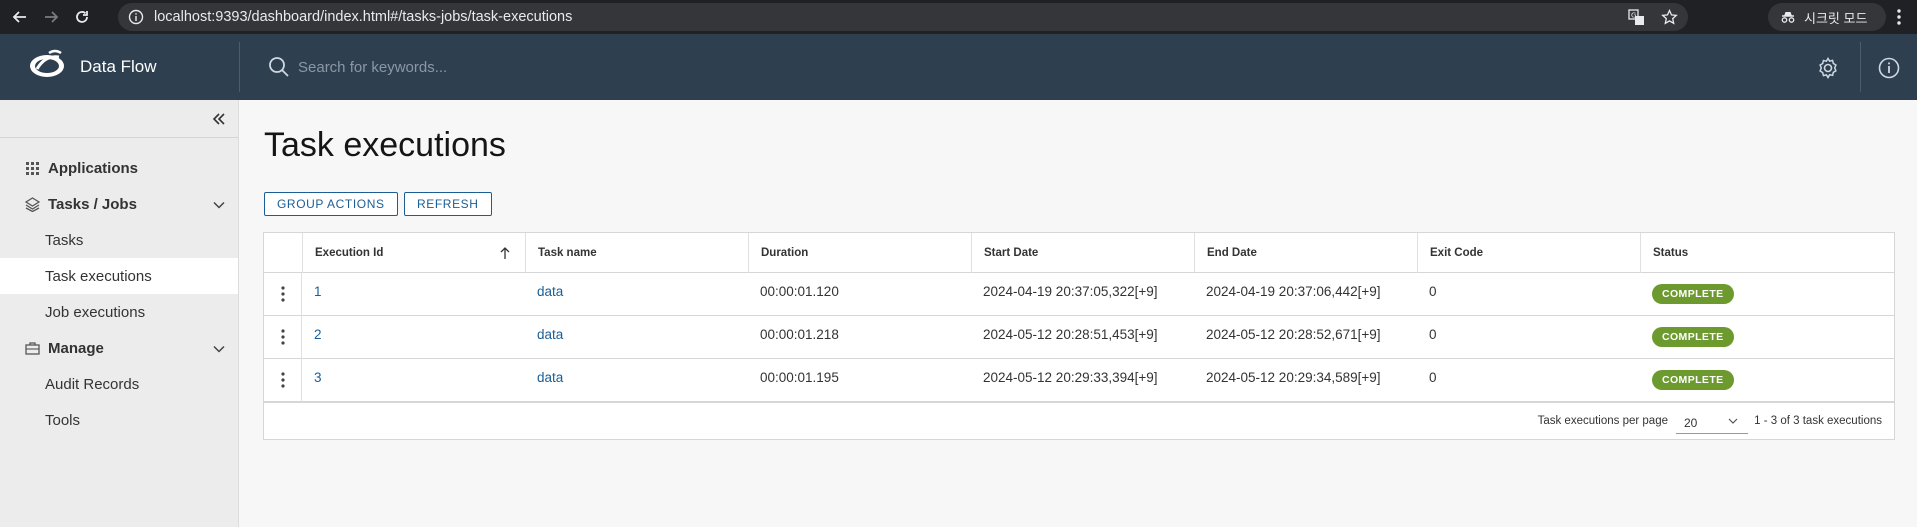  What do you see at coordinates (20, 17) in the screenshot?
I see `back-icon` at bounding box center [20, 17].